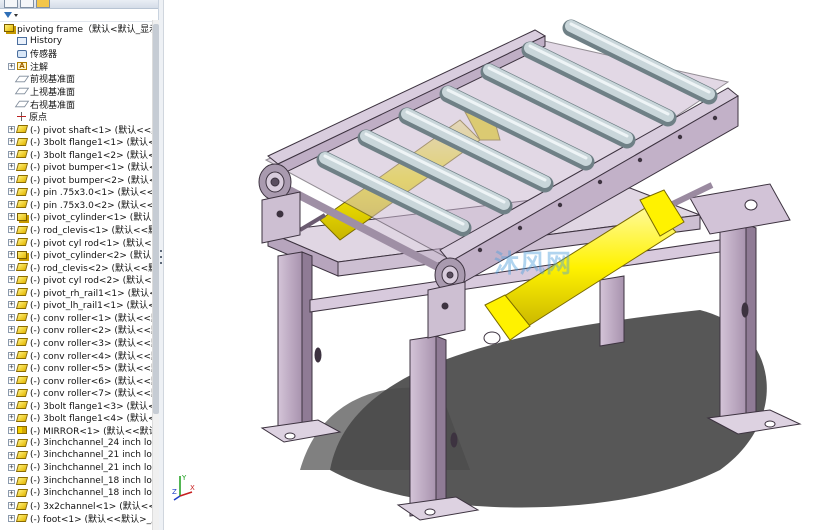  What do you see at coordinates (79, 254) in the screenshot?
I see `tree-item: + (-) pivot_cylinder<2> (默认<` at bounding box center [79, 254].